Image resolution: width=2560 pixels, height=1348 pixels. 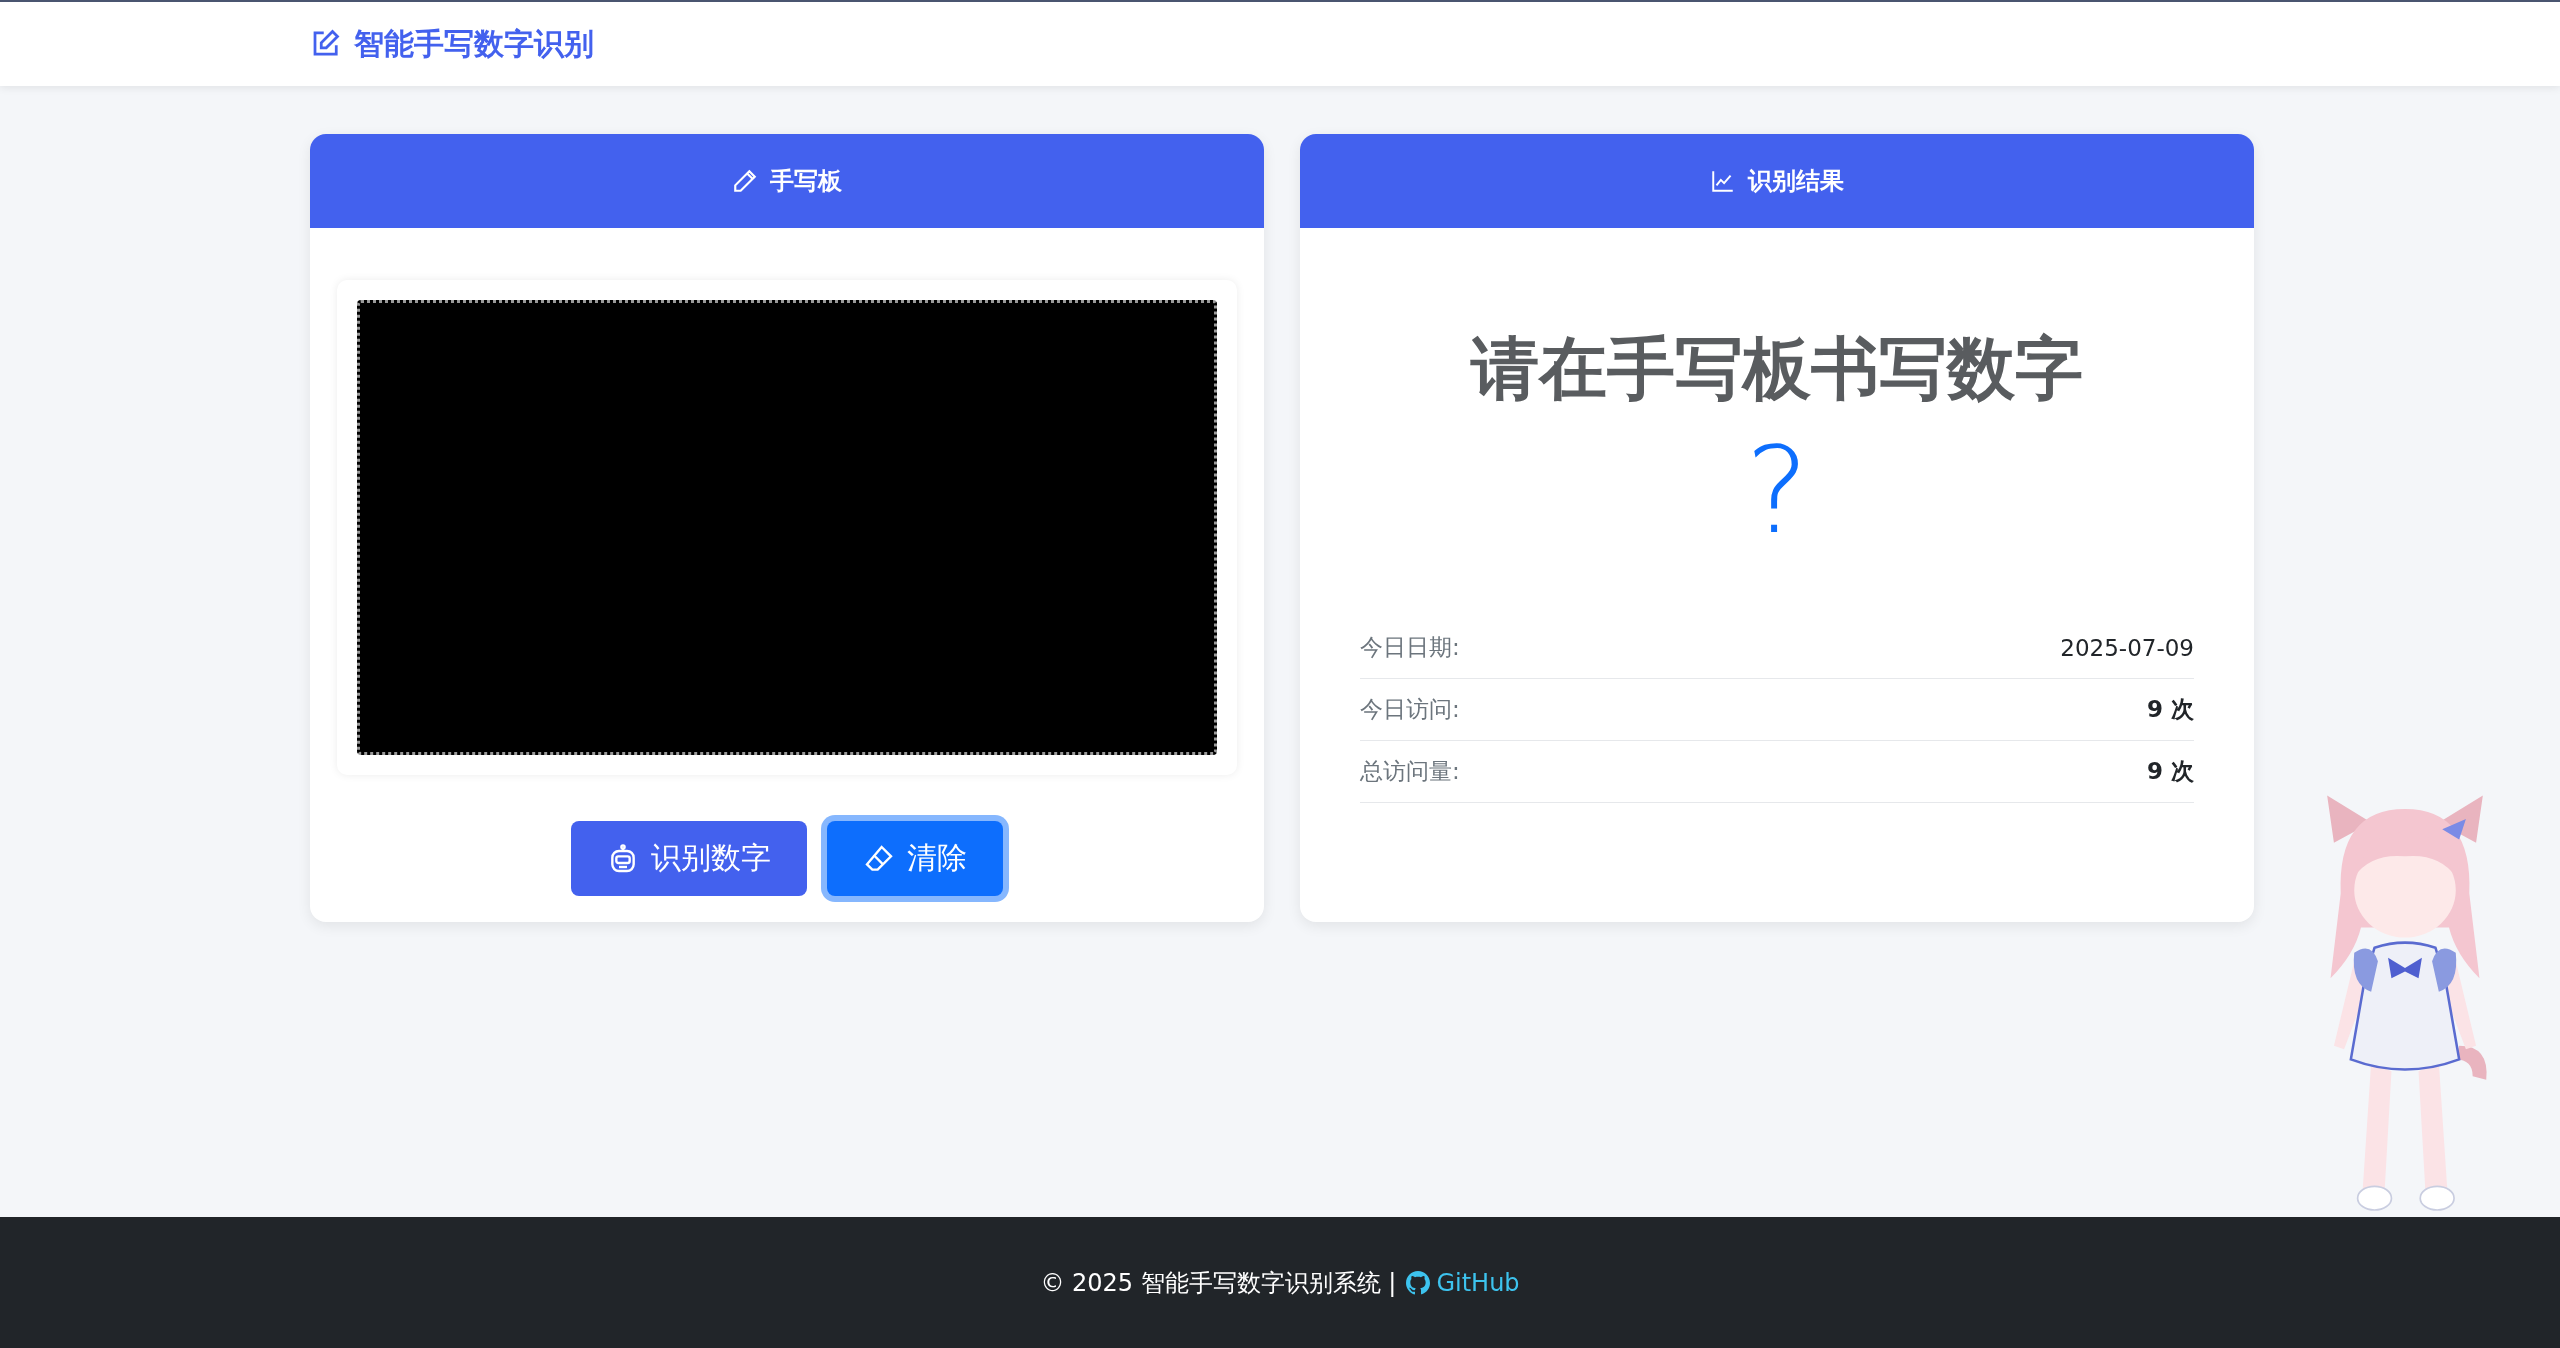 What do you see at coordinates (1777, 491) in the screenshot?
I see `result-digit: ?` at bounding box center [1777, 491].